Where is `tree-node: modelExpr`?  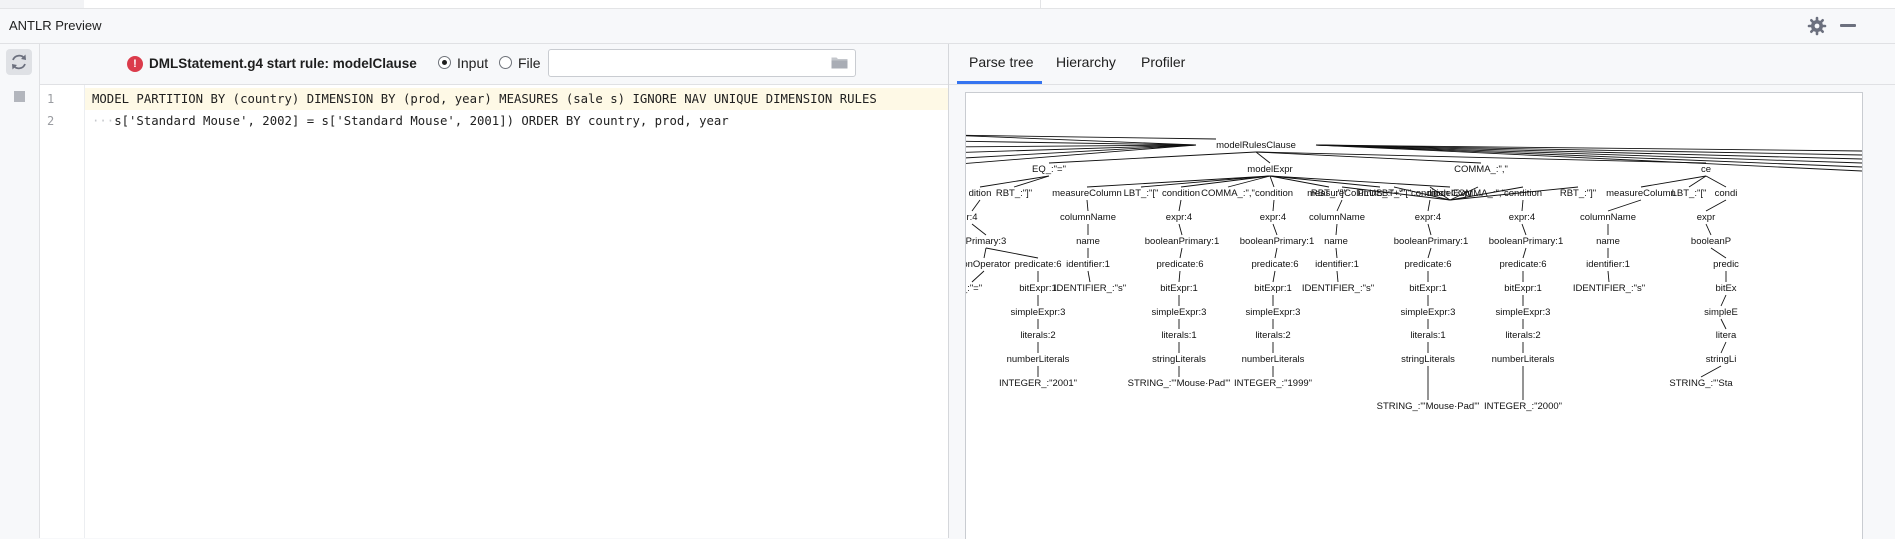
tree-node: modelExpr is located at coordinates (1269, 169).